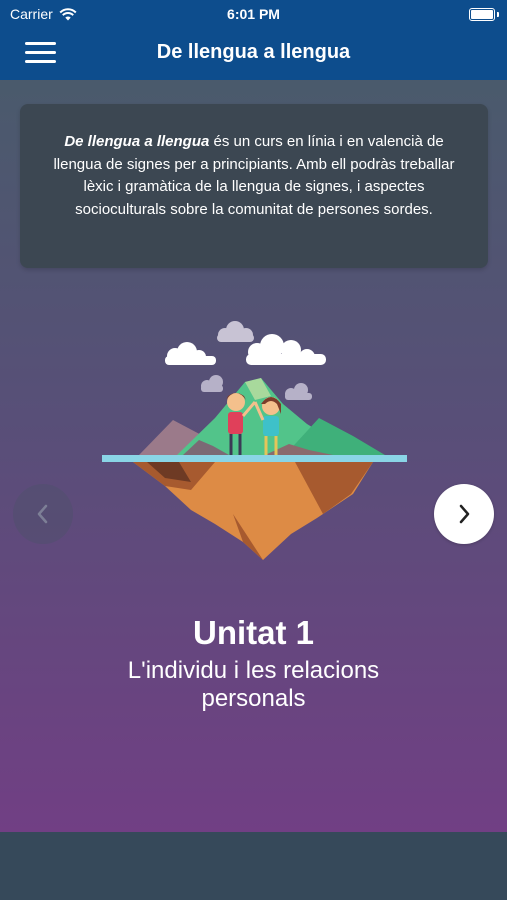 This screenshot has height=900, width=507. I want to click on chevron-right-icon, so click(464, 514).